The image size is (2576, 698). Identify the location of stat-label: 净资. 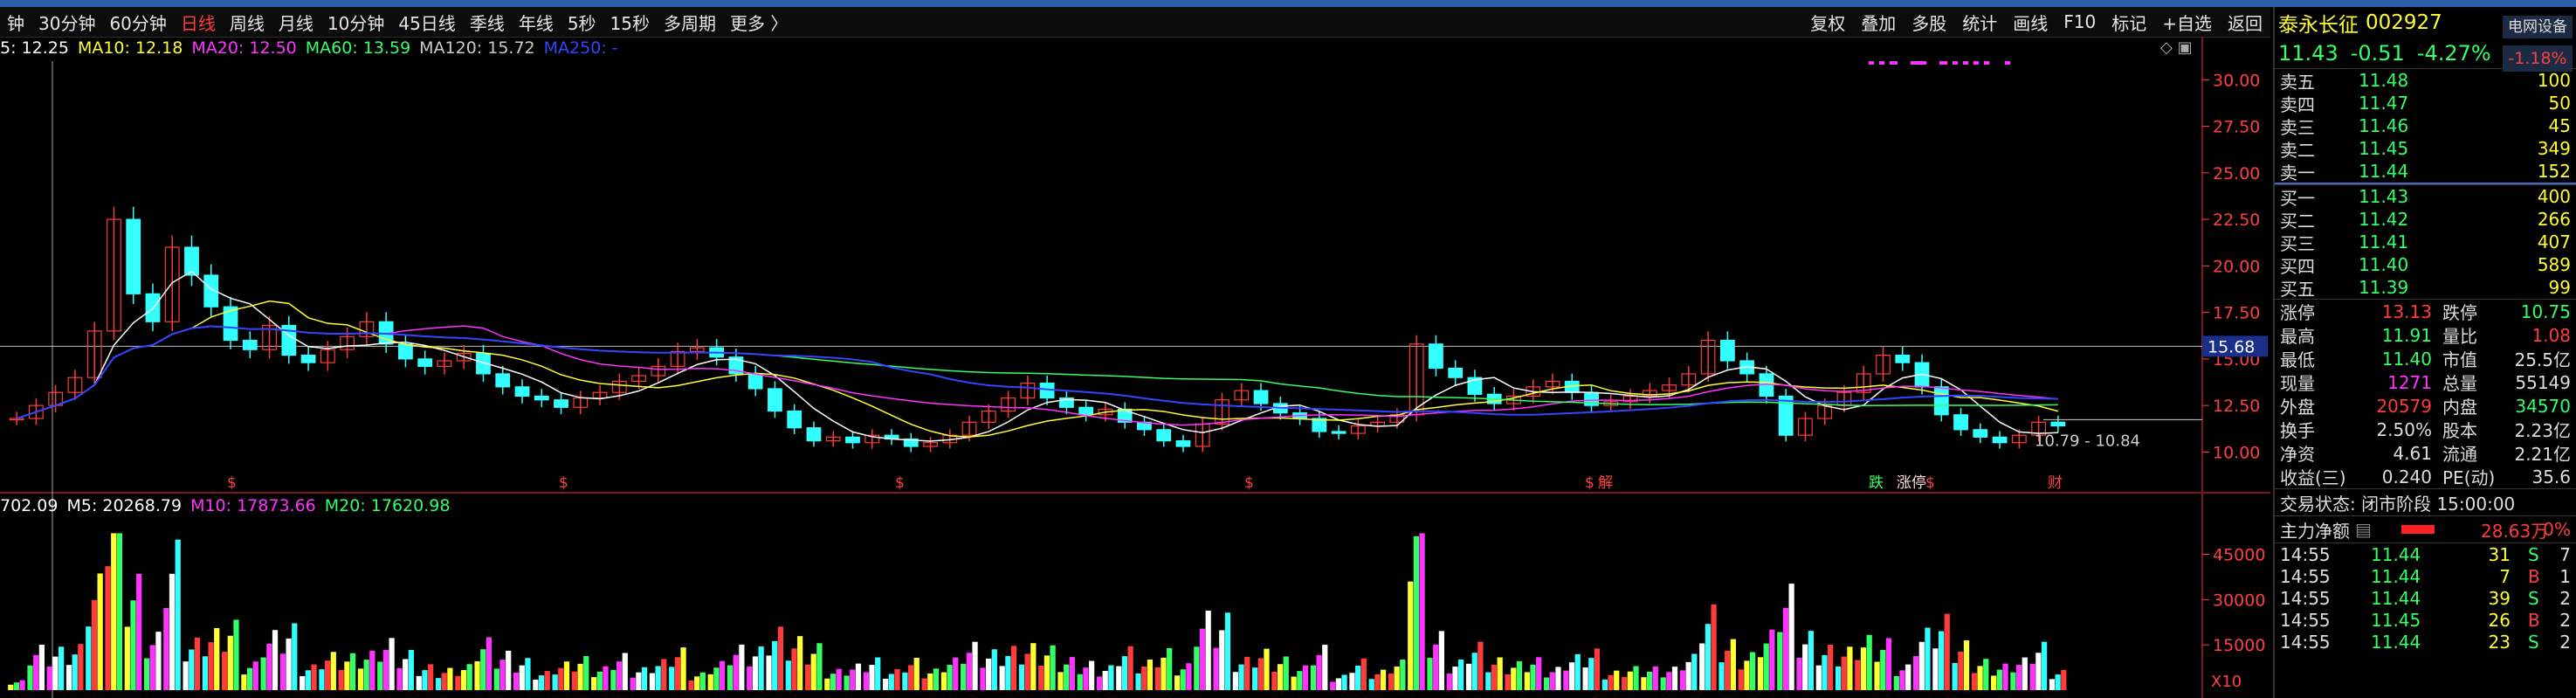
(2297, 454).